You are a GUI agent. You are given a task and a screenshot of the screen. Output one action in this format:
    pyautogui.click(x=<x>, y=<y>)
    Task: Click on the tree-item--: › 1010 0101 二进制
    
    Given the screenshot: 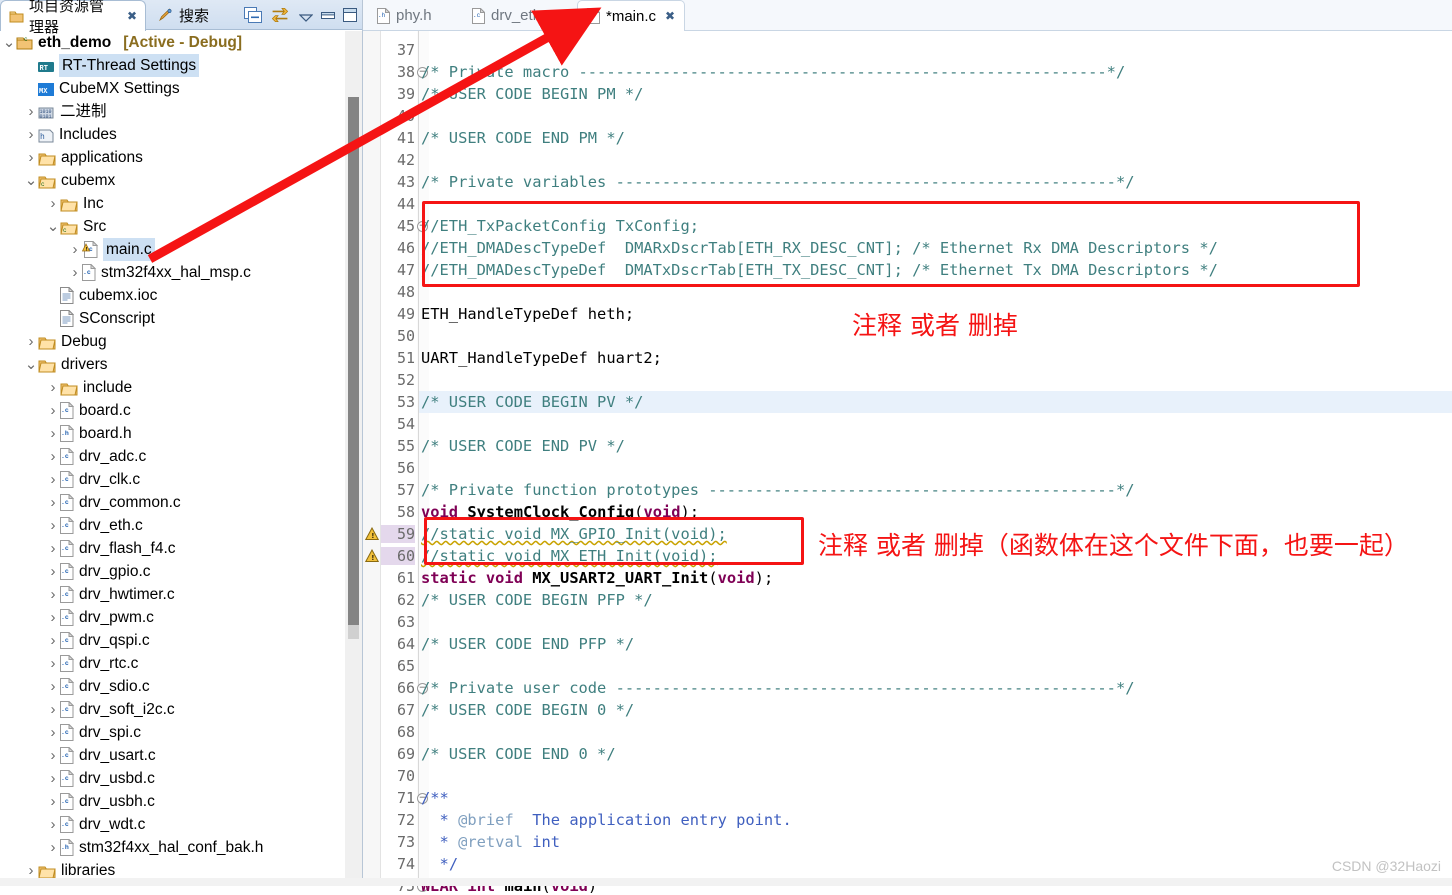 What is the action you would take?
    pyautogui.click(x=172, y=111)
    